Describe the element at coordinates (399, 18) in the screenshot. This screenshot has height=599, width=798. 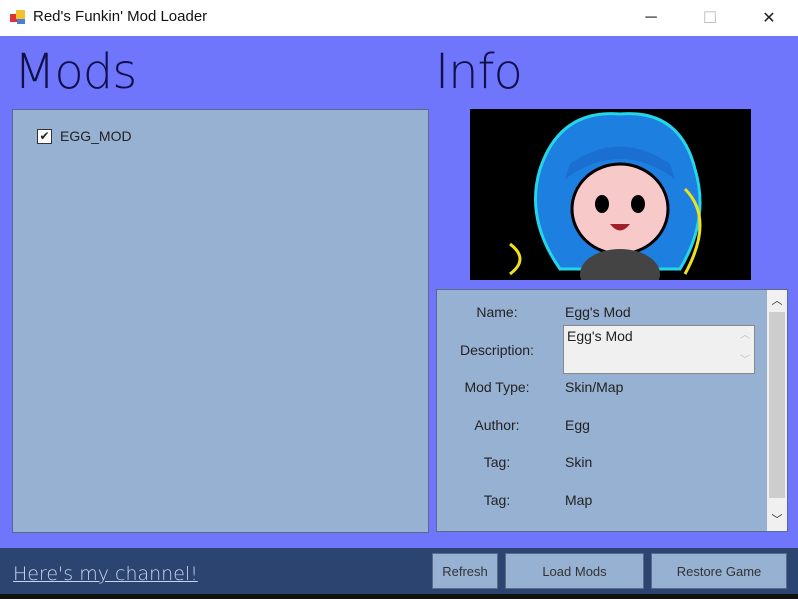
I see `title-bar: Red's Funkin' Mod Loader ─ ☐ ✕` at that location.